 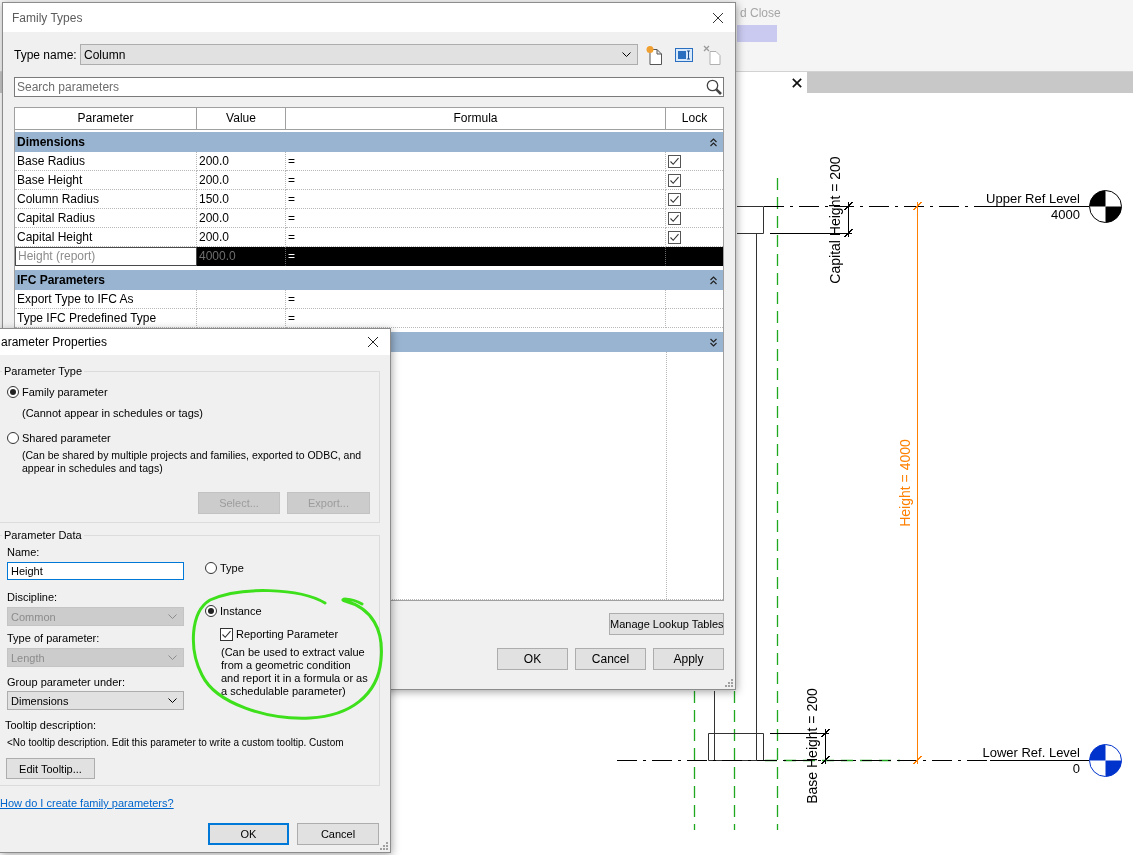 What do you see at coordinates (54, 638) in the screenshot?
I see `field-label: Type of parameter:` at bounding box center [54, 638].